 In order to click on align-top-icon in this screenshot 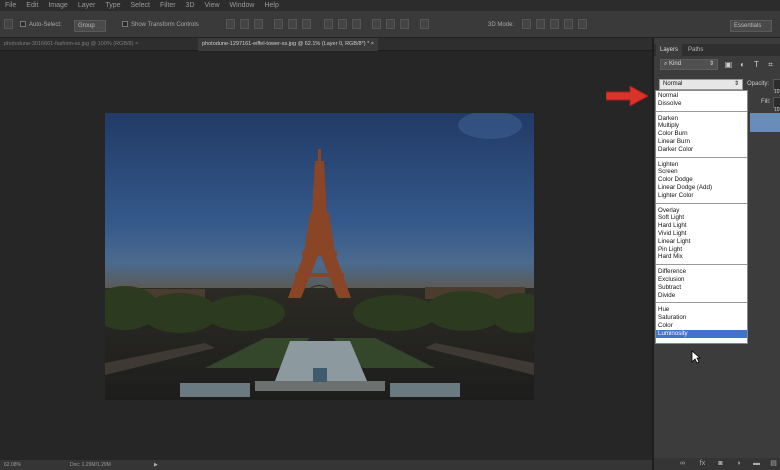, I will do `click(230, 24)`.